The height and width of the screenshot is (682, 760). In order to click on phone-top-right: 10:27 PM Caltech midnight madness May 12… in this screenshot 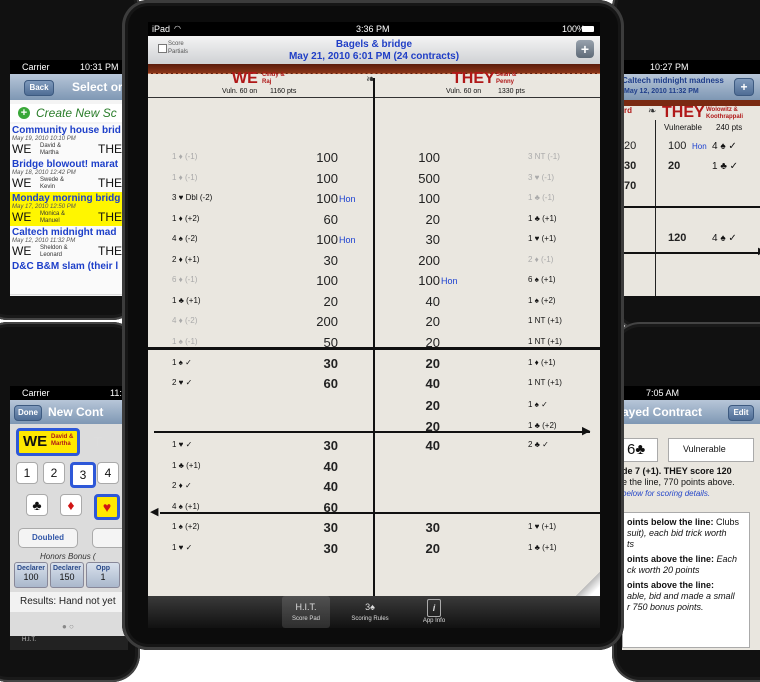, I will do `click(686, 165)`.